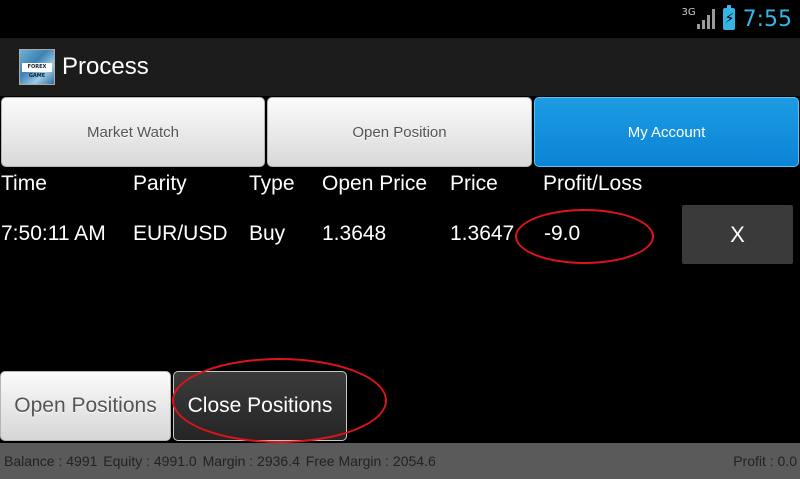 The width and height of the screenshot is (800, 479). I want to click on cell-type: Buy, so click(267, 233).